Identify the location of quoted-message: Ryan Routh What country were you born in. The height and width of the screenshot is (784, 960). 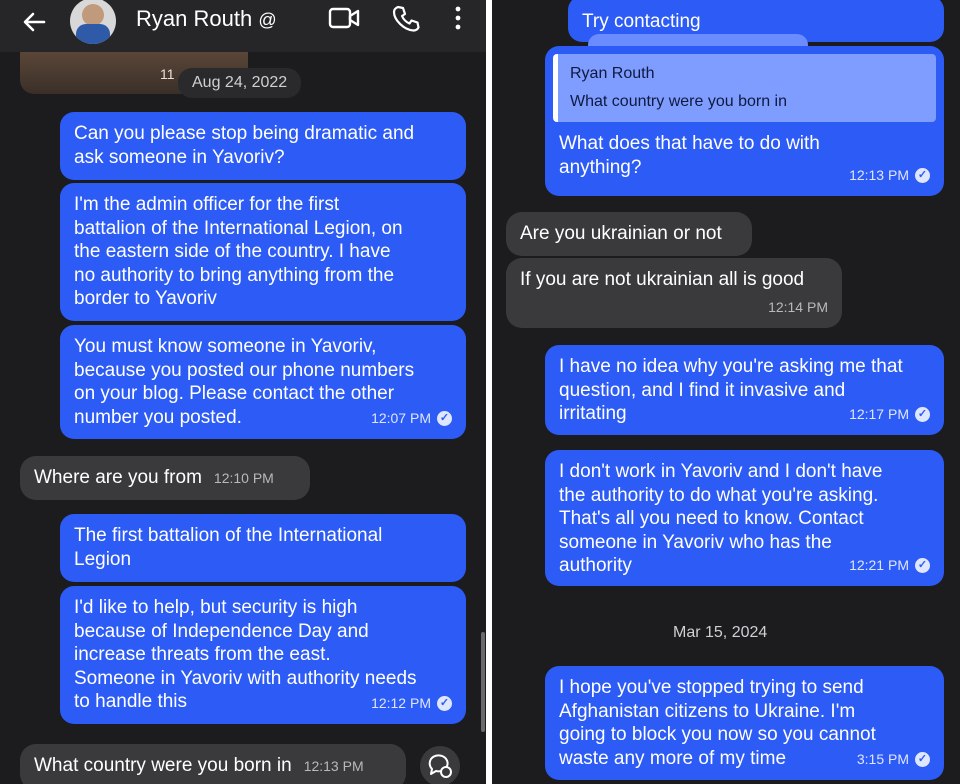
(744, 88).